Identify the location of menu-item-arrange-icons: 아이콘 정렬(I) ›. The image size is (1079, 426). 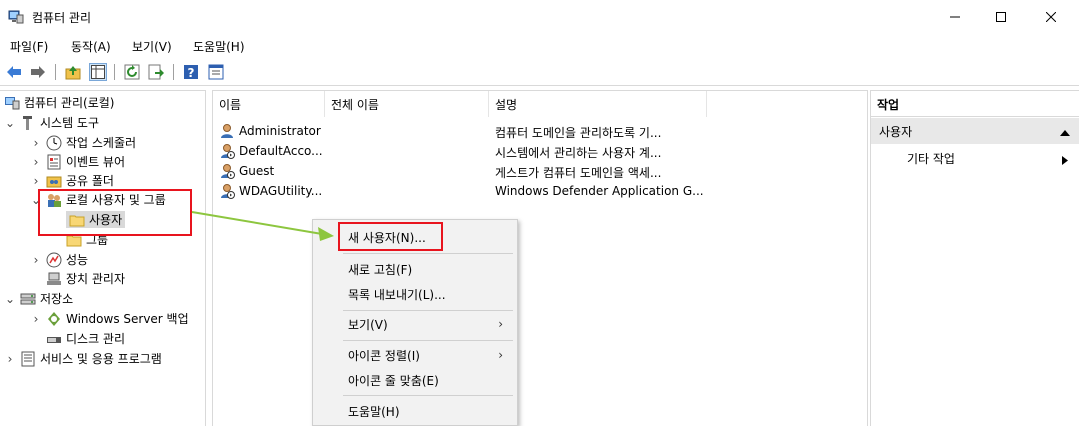
(415, 355).